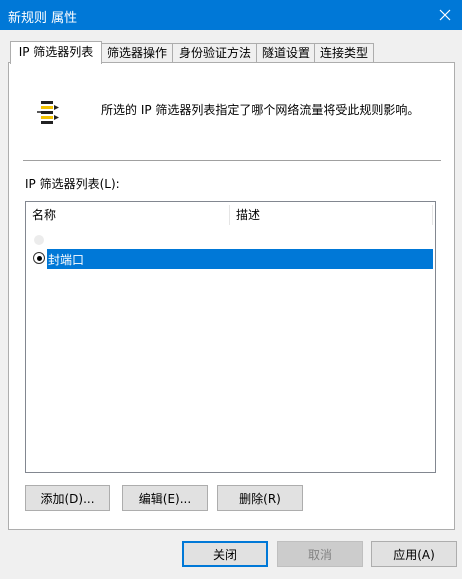 This screenshot has height=579, width=462. Describe the element at coordinates (320, 554) in the screenshot. I see `cancel-button: 取消` at that location.